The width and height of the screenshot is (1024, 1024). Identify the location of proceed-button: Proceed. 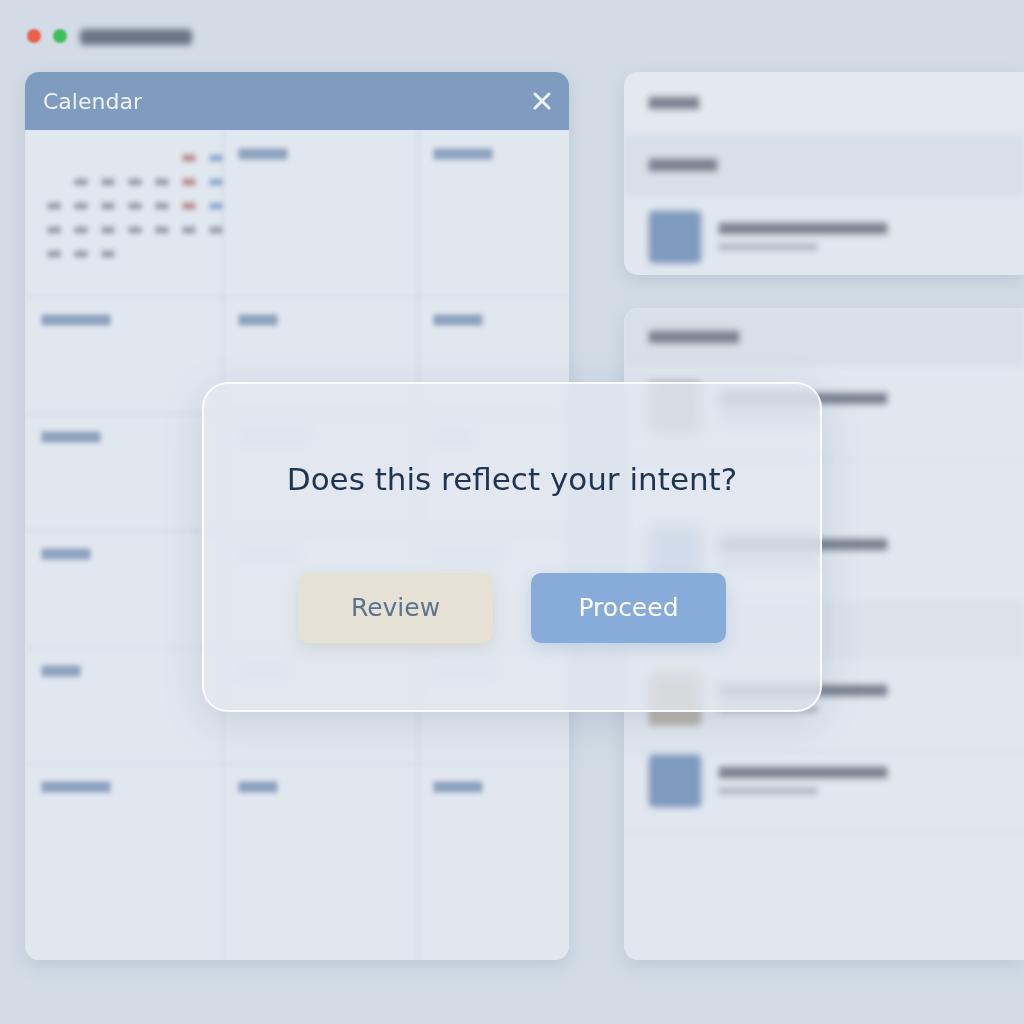
(628, 607).